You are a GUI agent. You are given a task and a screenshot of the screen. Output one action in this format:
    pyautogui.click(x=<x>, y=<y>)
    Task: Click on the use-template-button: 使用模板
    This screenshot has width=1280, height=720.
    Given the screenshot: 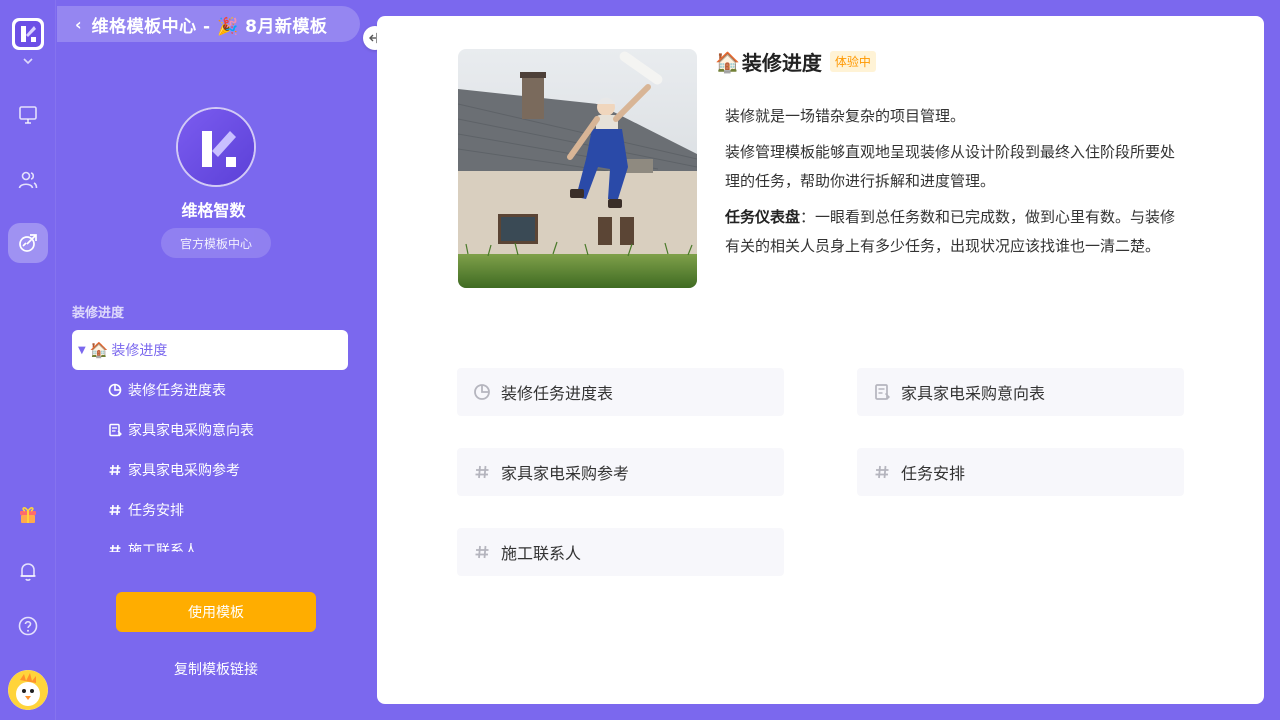 What is the action you would take?
    pyautogui.click(x=216, y=612)
    